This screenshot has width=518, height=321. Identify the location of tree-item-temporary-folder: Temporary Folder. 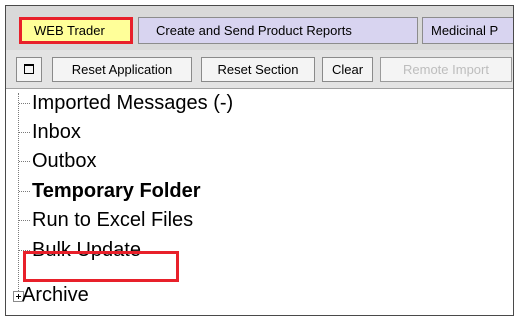
(110, 191).